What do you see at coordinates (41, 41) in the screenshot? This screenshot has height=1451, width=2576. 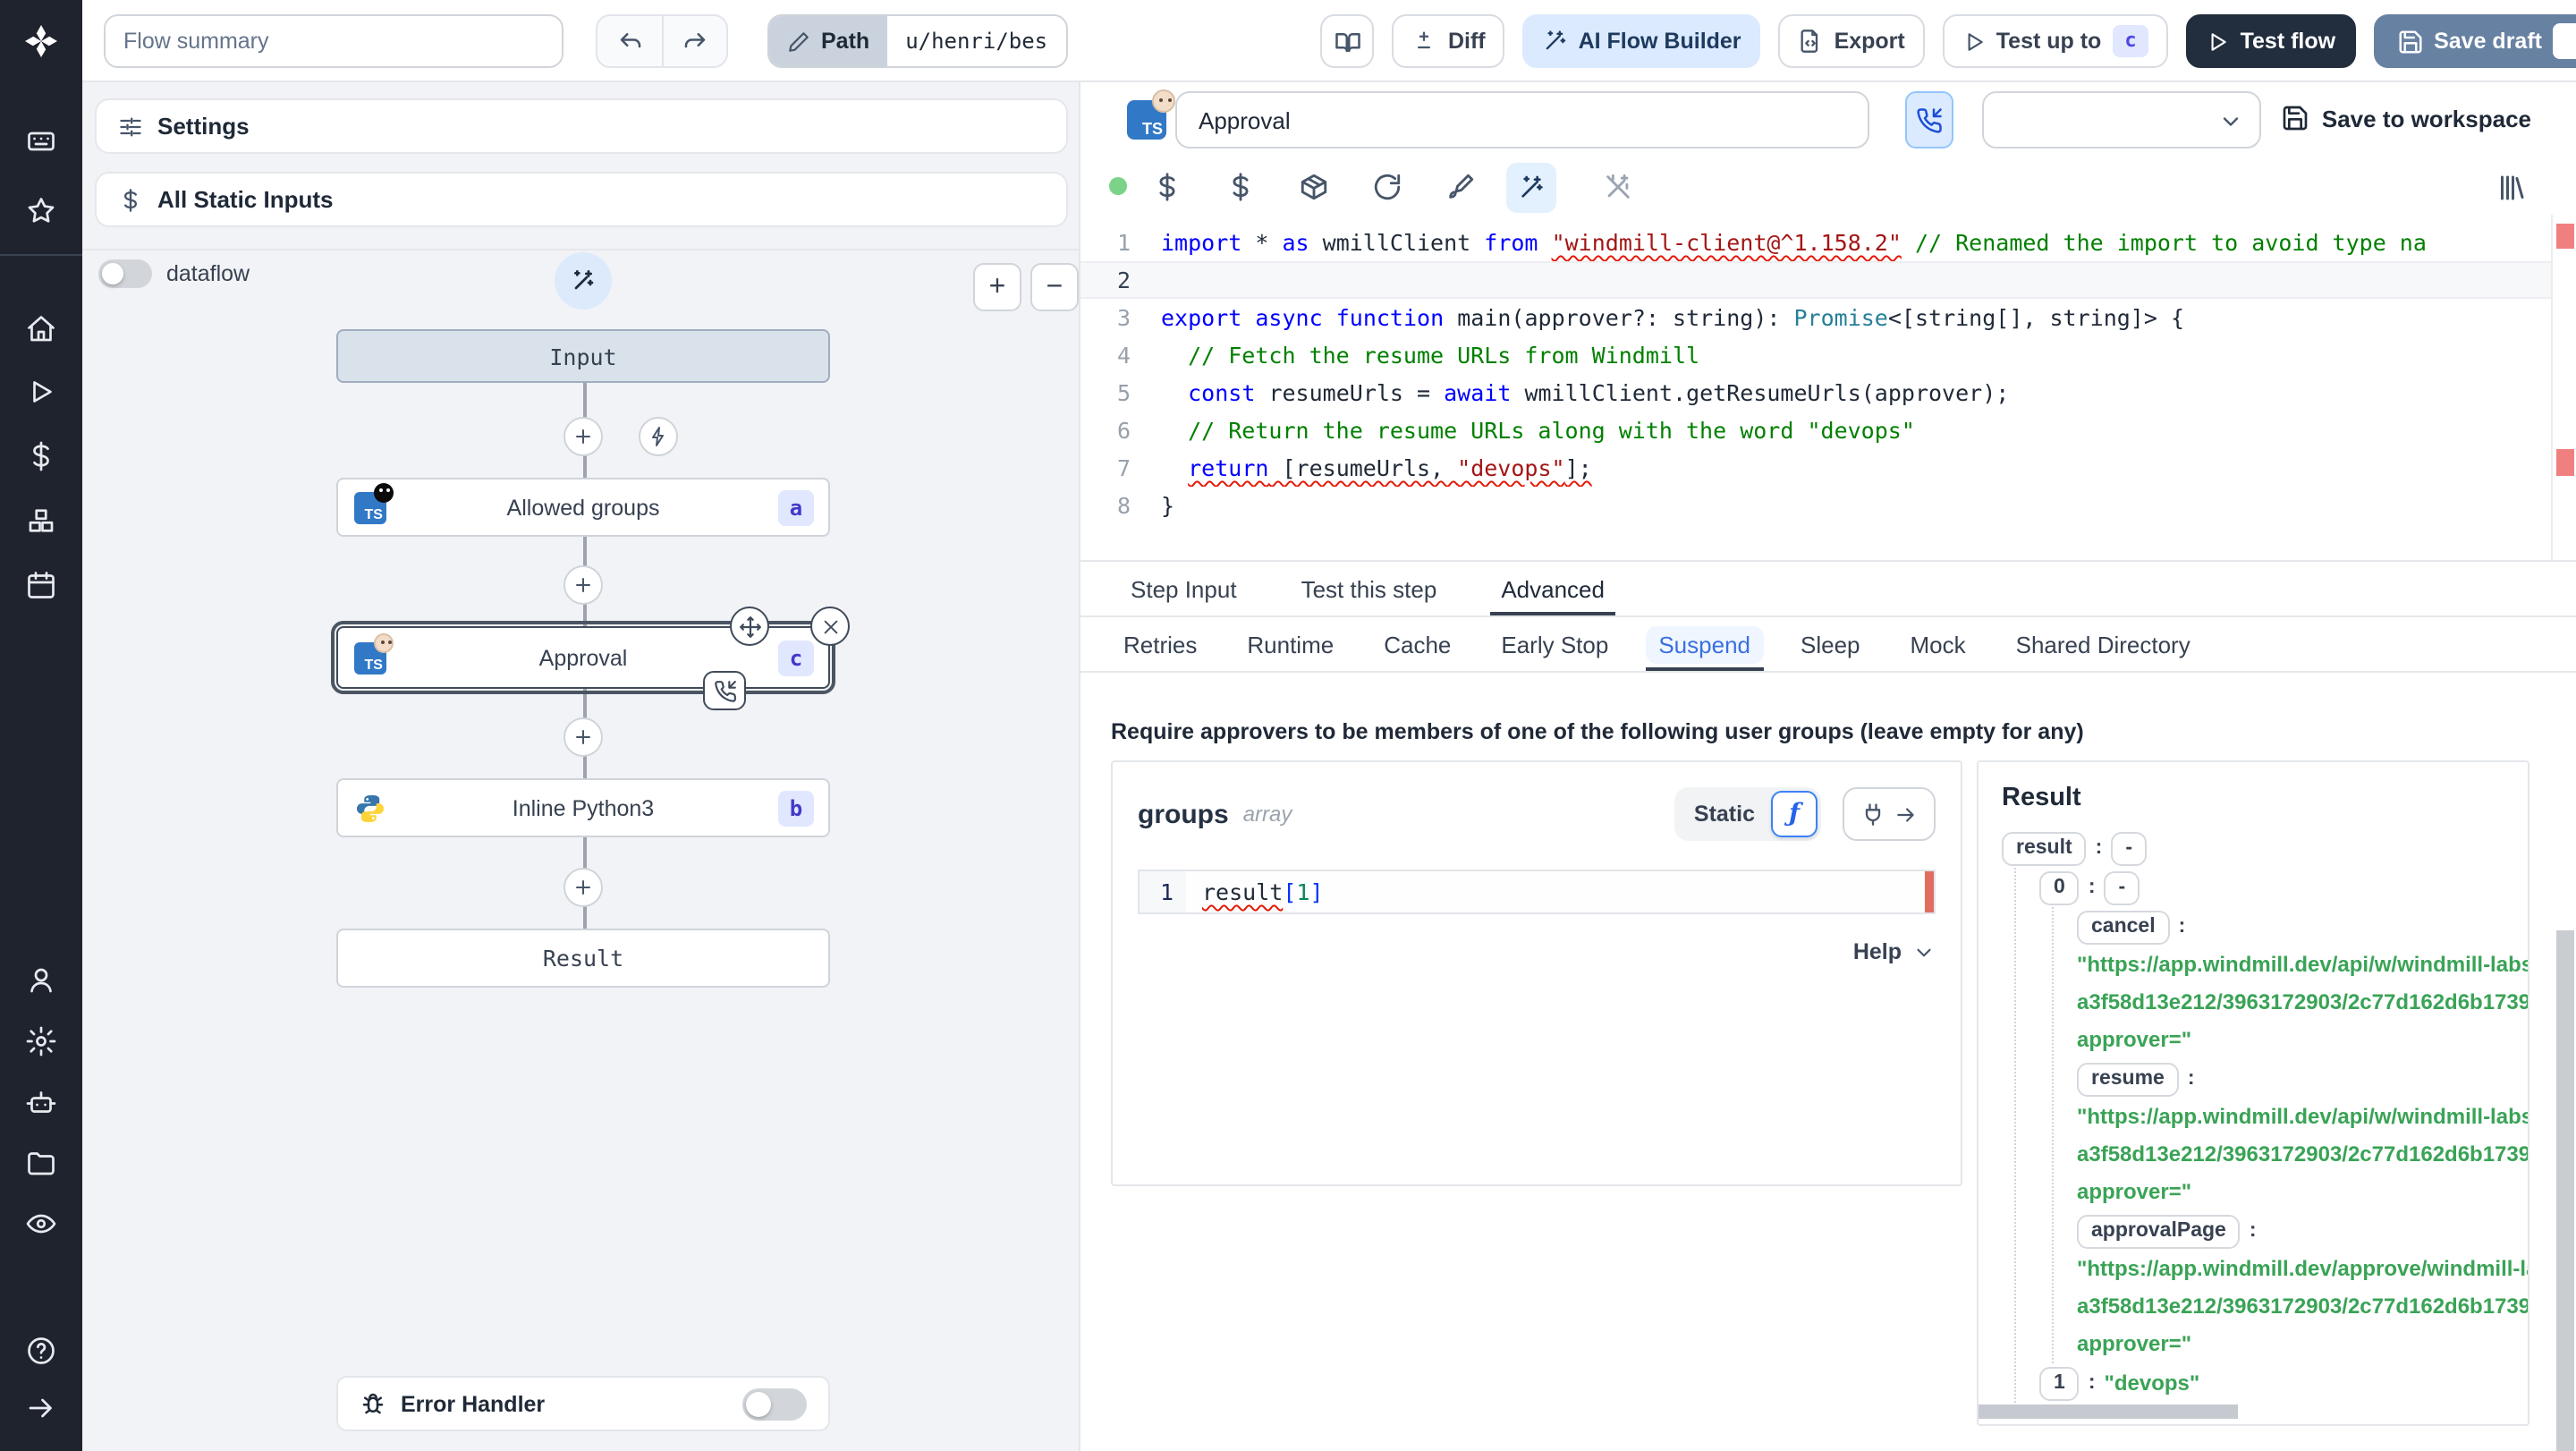 I see `windmill-logo` at bounding box center [41, 41].